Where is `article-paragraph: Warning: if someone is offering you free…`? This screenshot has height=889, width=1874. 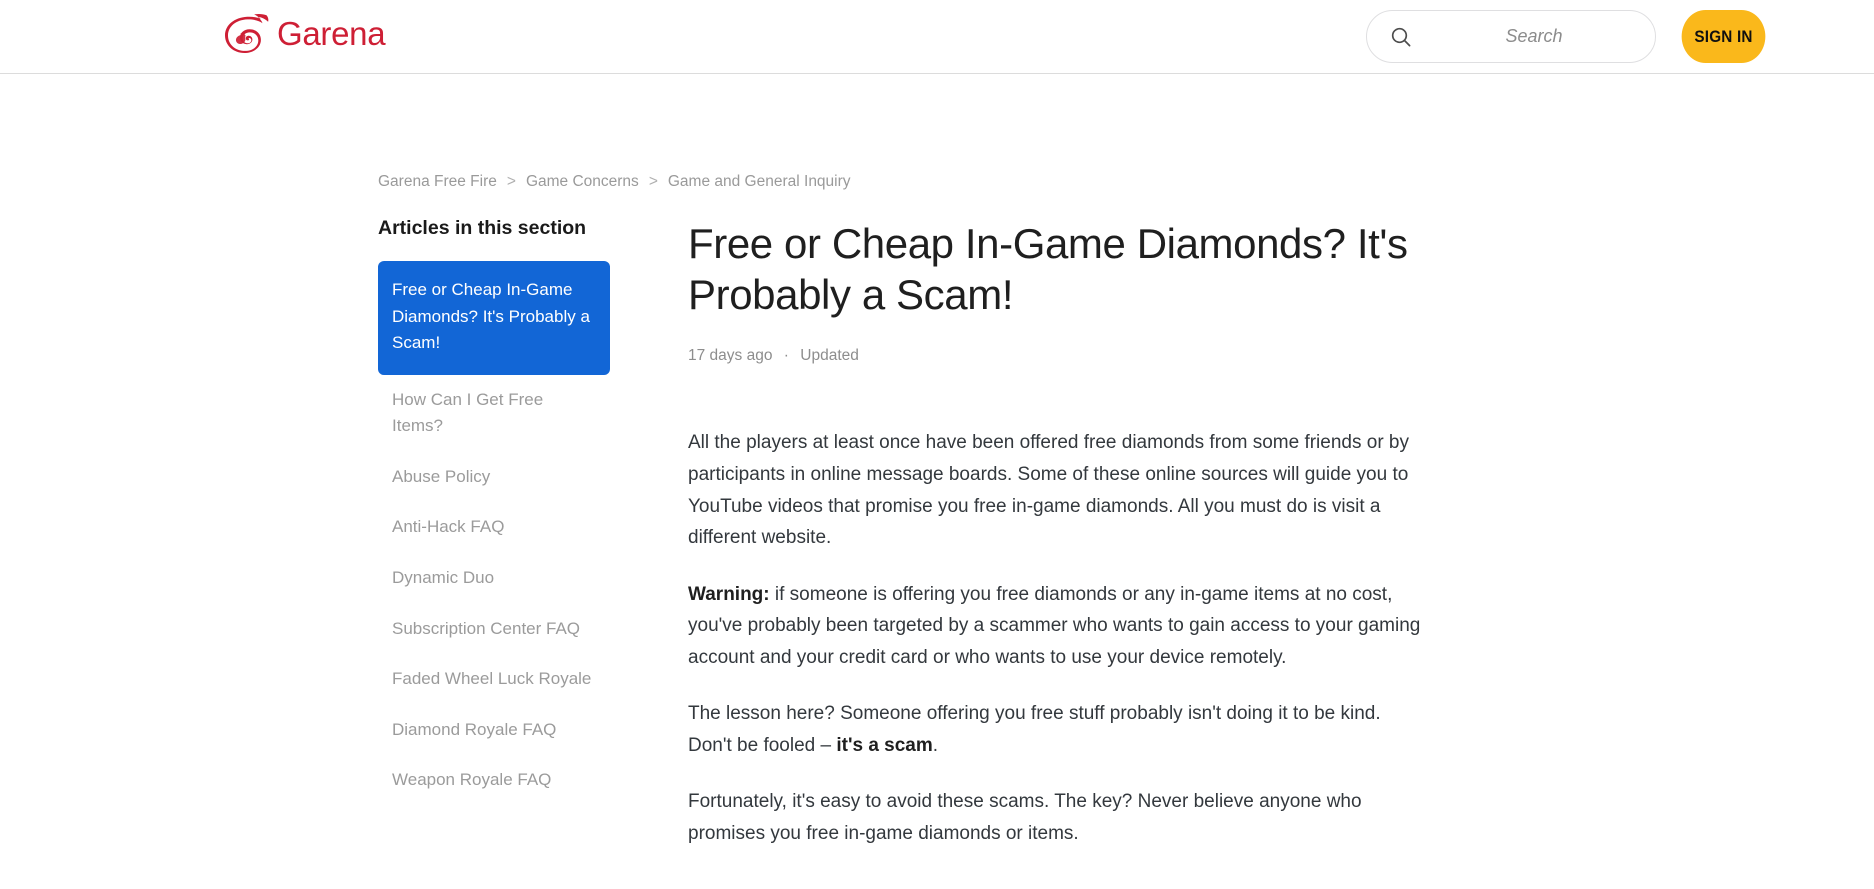 article-paragraph: Warning: if someone is offering you free… is located at coordinates (1054, 625).